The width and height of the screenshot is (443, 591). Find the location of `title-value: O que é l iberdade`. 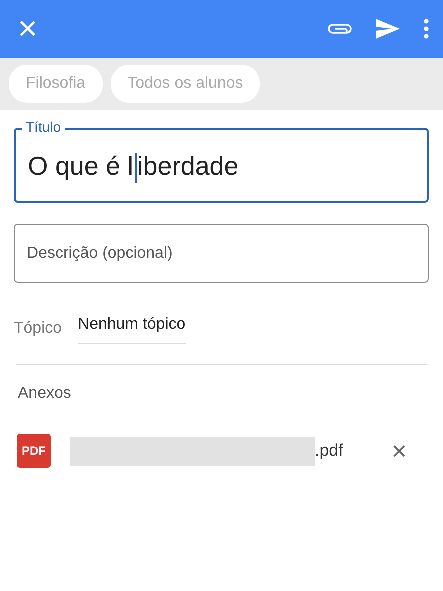

title-value: O que é l iberdade is located at coordinates (133, 166).